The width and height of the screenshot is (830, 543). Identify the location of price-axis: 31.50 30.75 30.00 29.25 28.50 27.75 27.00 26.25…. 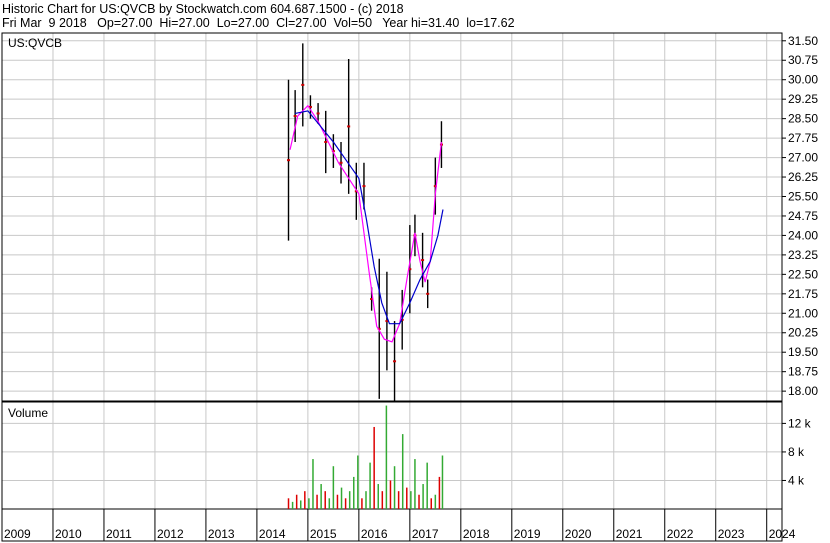
(800, 216).